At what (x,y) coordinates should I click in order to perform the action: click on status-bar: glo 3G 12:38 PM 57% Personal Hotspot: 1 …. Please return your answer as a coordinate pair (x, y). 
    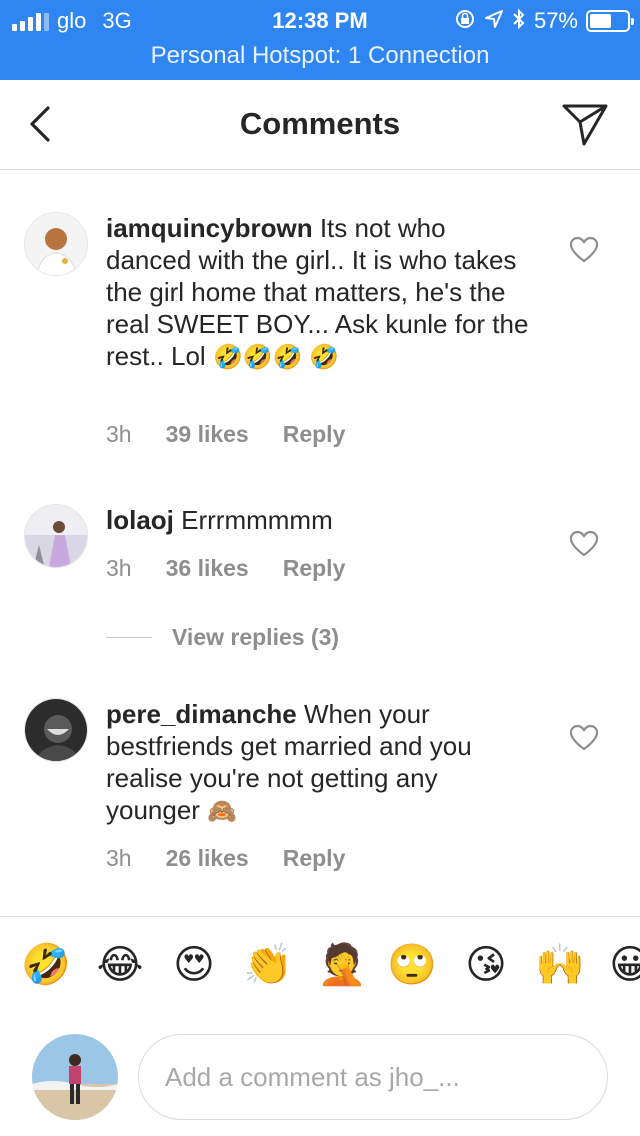
    Looking at the image, I should click on (320, 40).